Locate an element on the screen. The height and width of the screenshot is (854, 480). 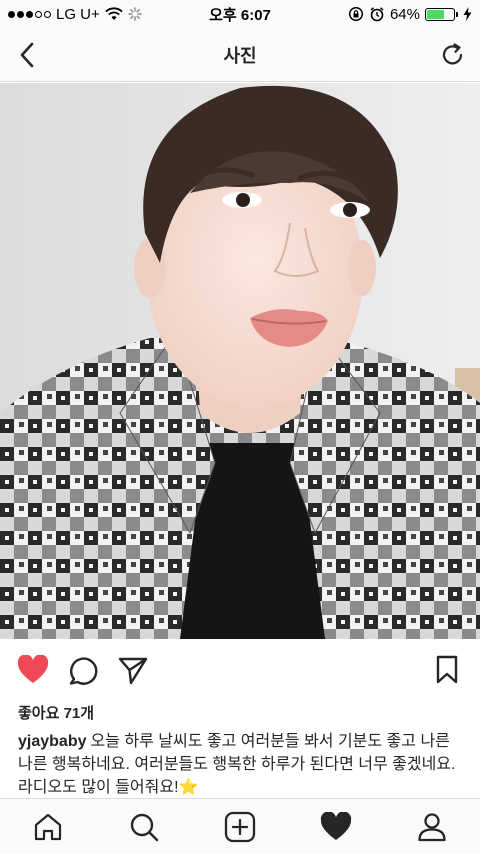
tab-activity is located at coordinates (336, 827).